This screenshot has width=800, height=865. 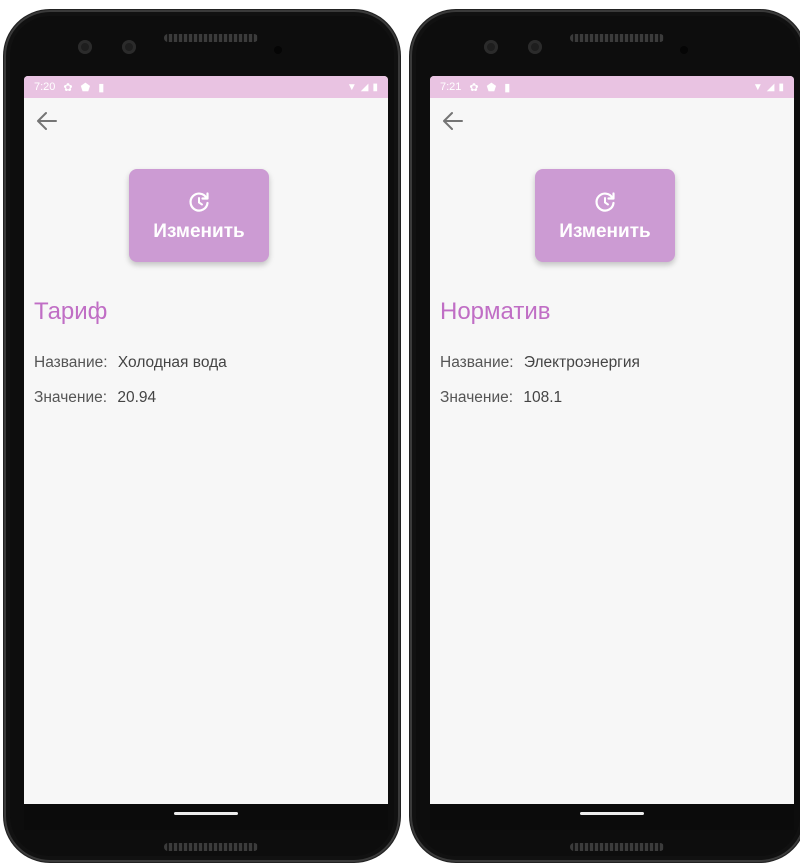 What do you see at coordinates (137, 397) in the screenshot?
I see `value-value: 20.94` at bounding box center [137, 397].